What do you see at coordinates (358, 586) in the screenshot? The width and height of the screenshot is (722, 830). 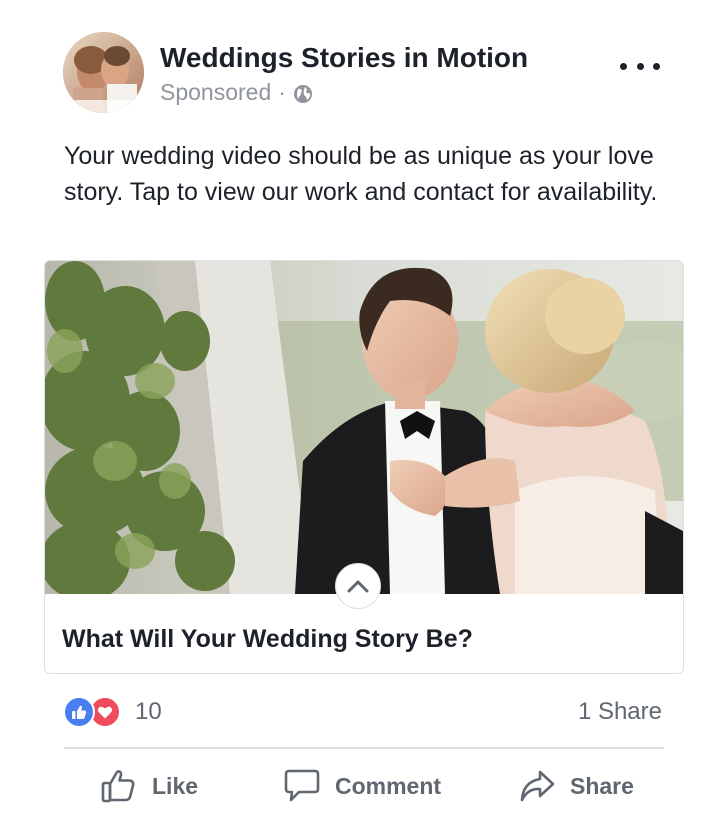 I see `chevron-up-icon` at bounding box center [358, 586].